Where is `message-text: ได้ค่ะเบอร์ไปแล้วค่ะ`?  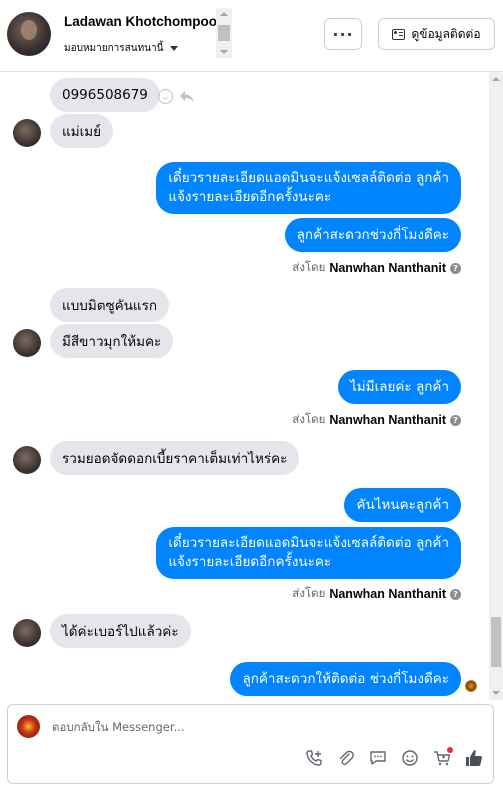 message-text: ได้ค่ะเบอร์ไปแล้วค่ะ is located at coordinates (120, 632).